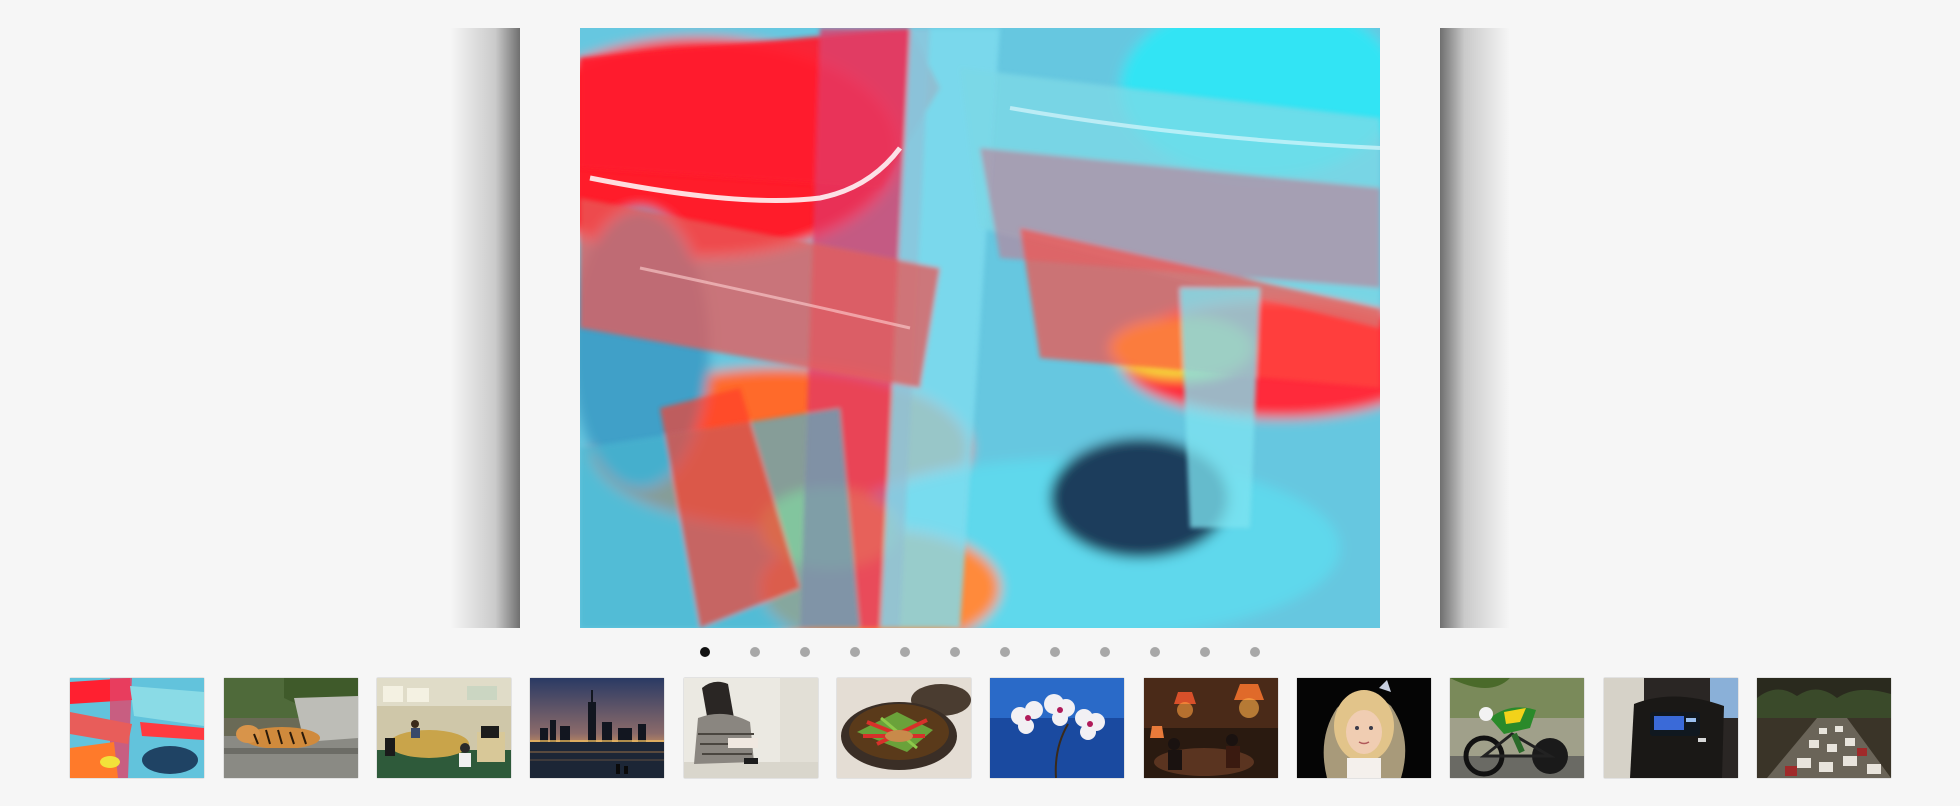 The width and height of the screenshot is (1960, 806). I want to click on food-bowl-thumbnail, so click(904, 728).